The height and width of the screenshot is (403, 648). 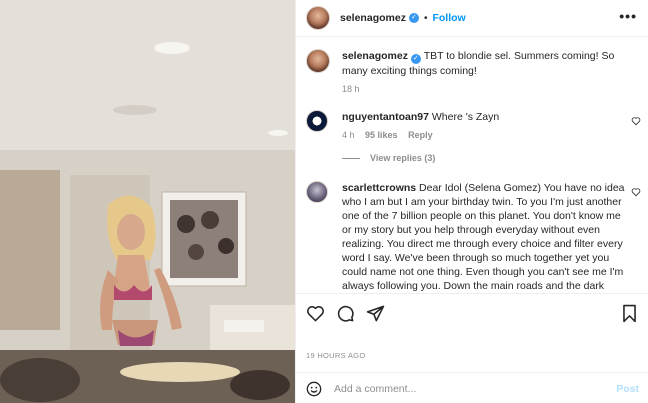 What do you see at coordinates (385, 117) in the screenshot?
I see `comment-username: nguyentantoan97` at bounding box center [385, 117].